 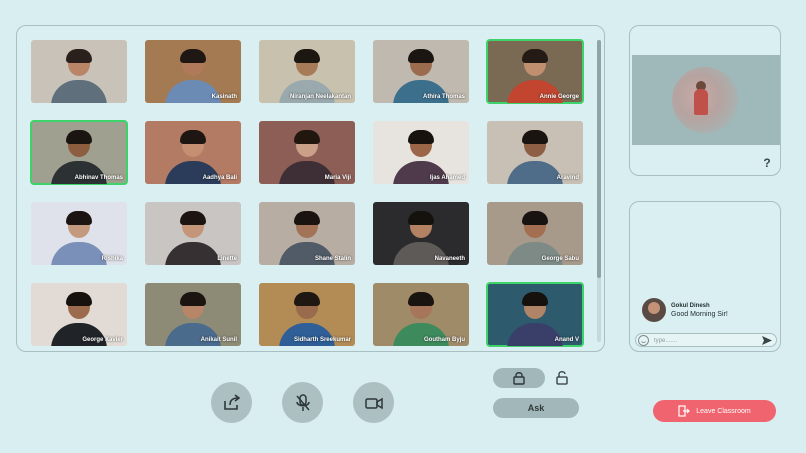 I want to click on mic-toggle-button, so click(x=302, y=402).